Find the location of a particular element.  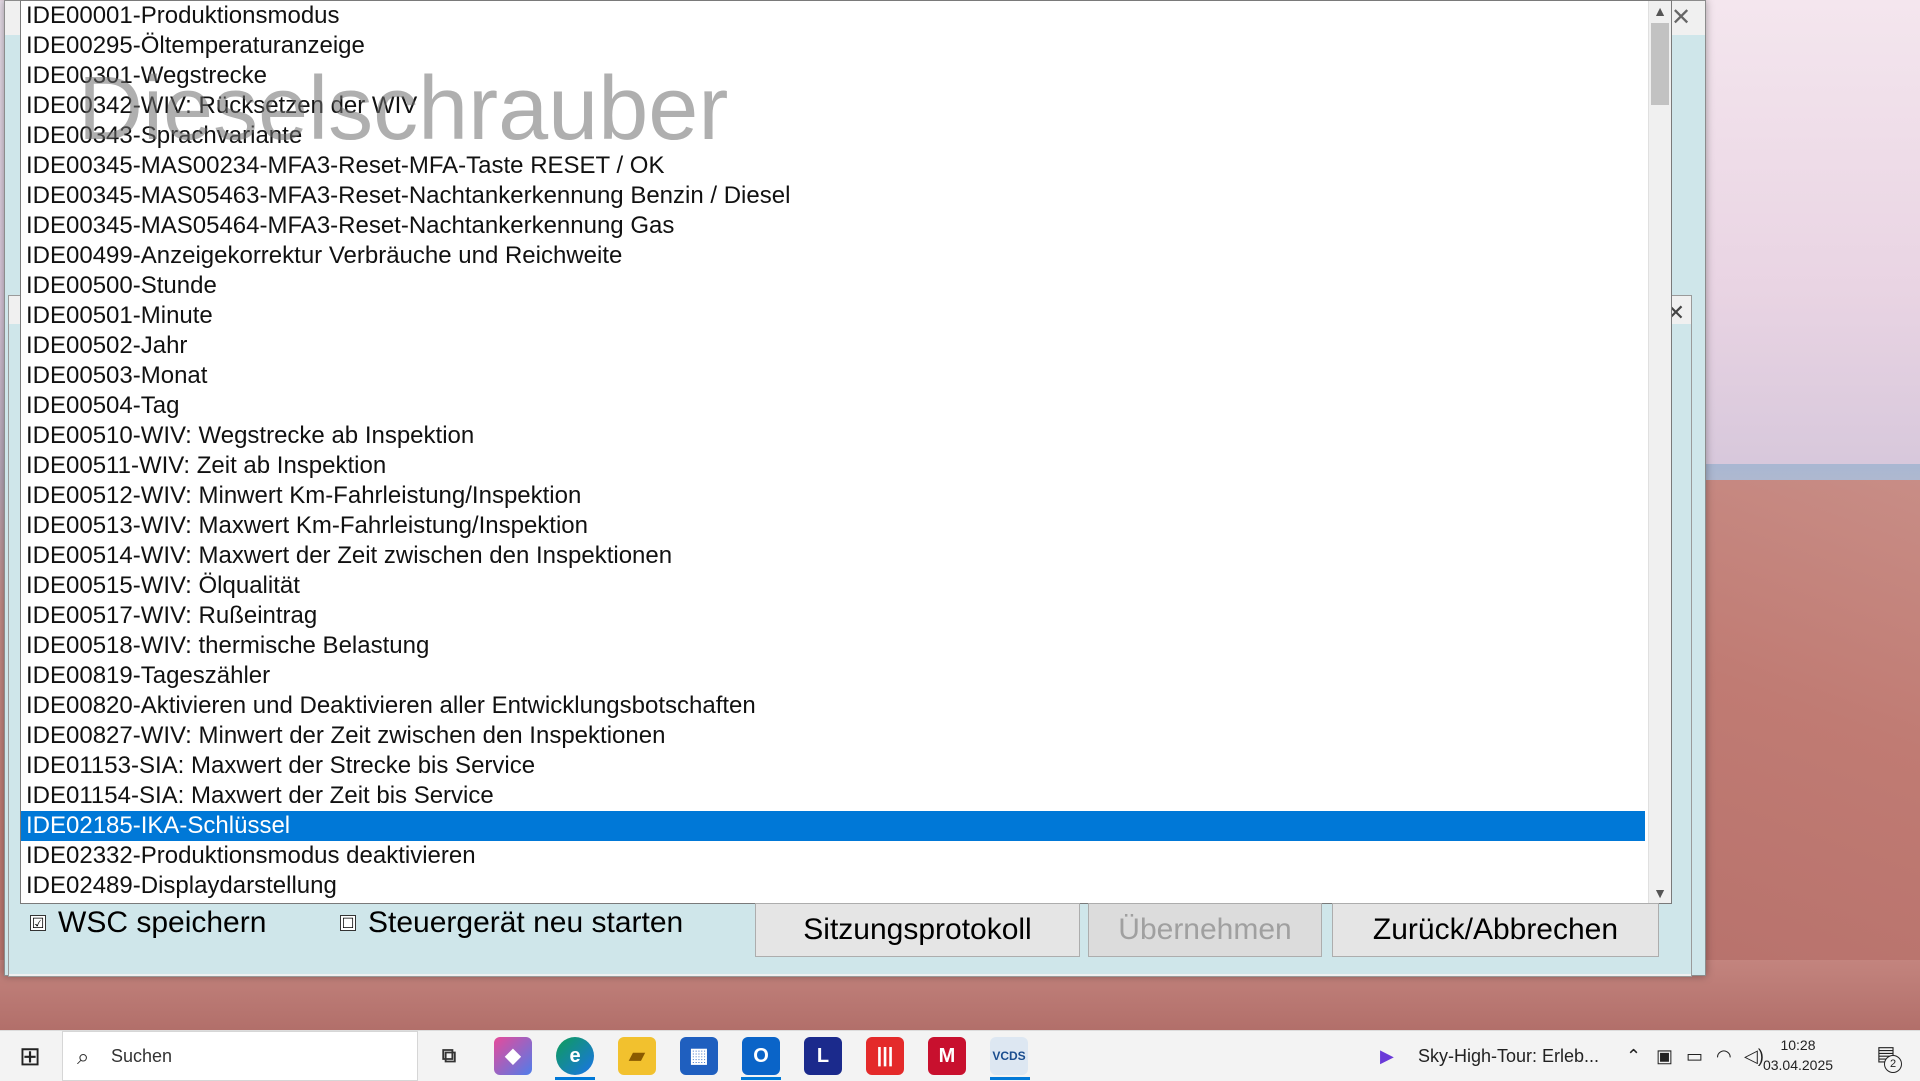

tray-chevron-icon: ⌃ is located at coordinates (1633, 1056).